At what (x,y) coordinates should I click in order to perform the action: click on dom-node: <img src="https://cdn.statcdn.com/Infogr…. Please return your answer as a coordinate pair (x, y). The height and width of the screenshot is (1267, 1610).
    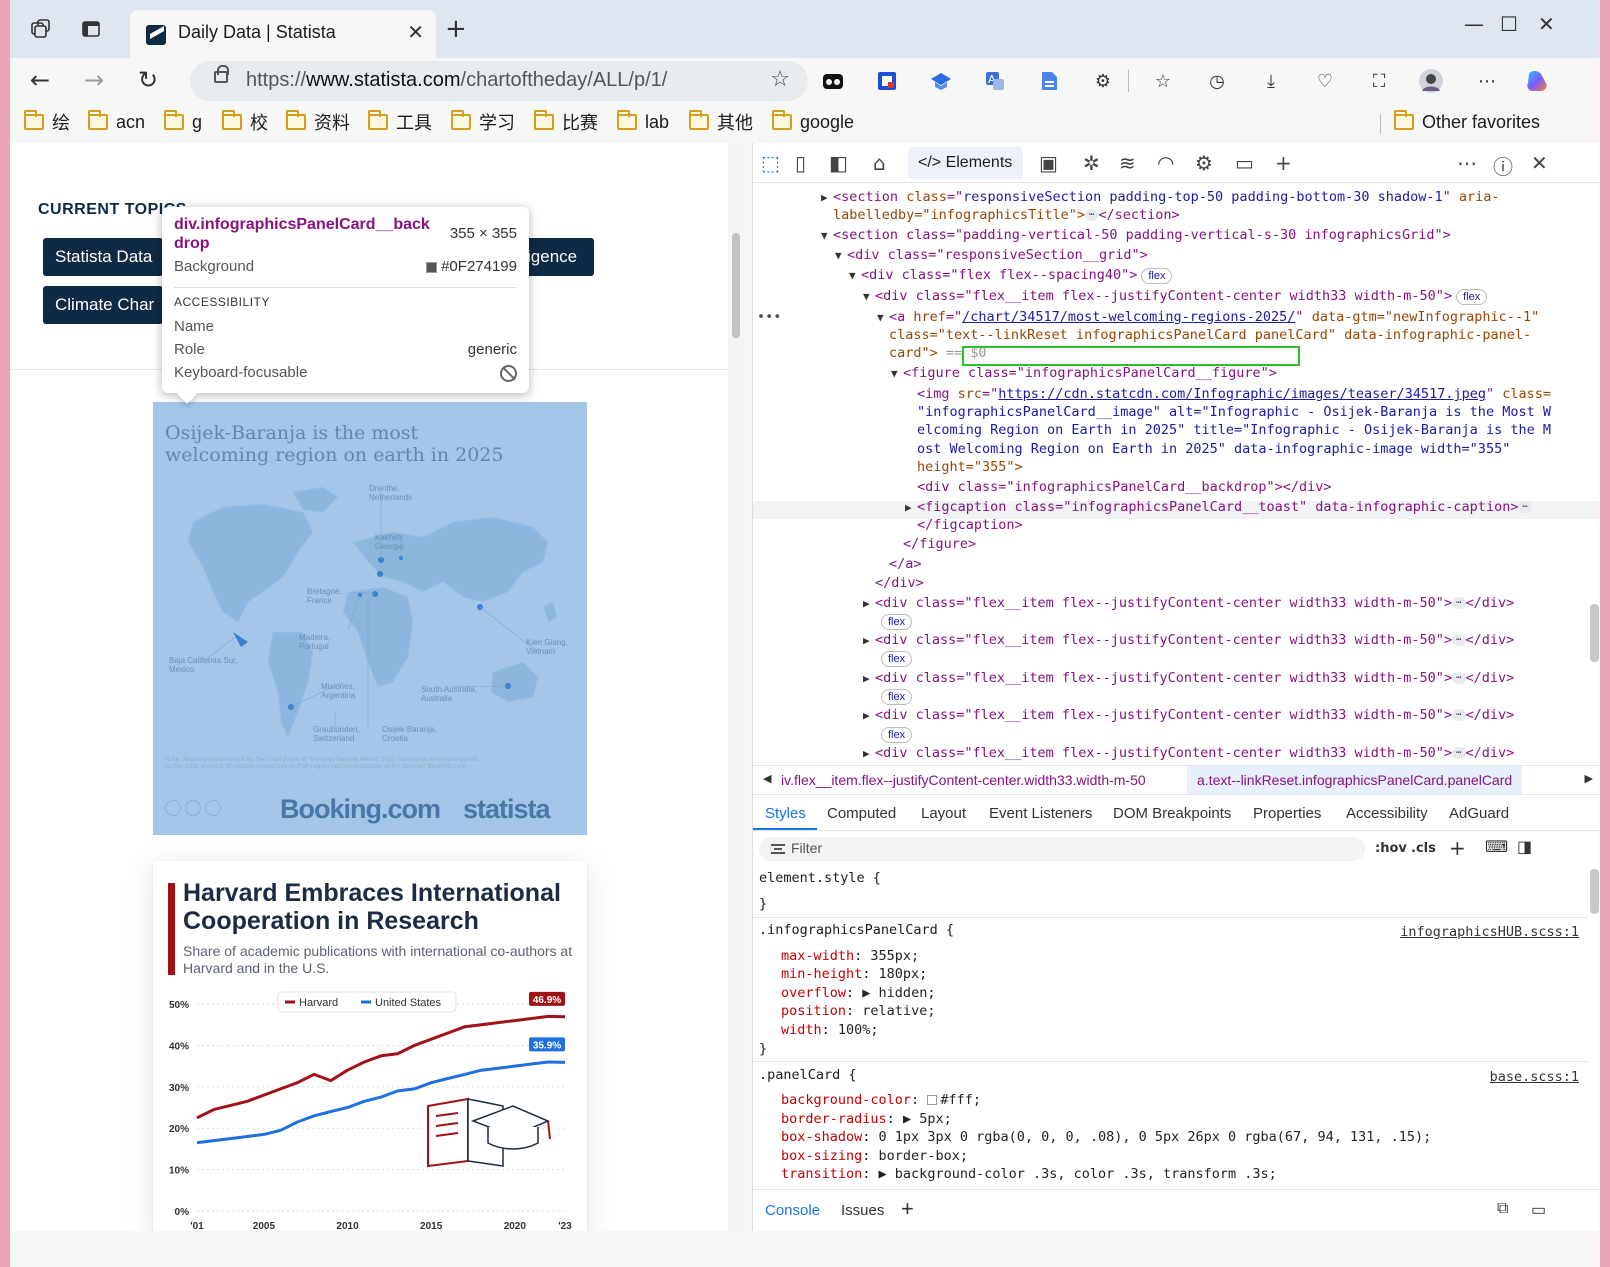
    Looking at the image, I should click on (1234, 394).